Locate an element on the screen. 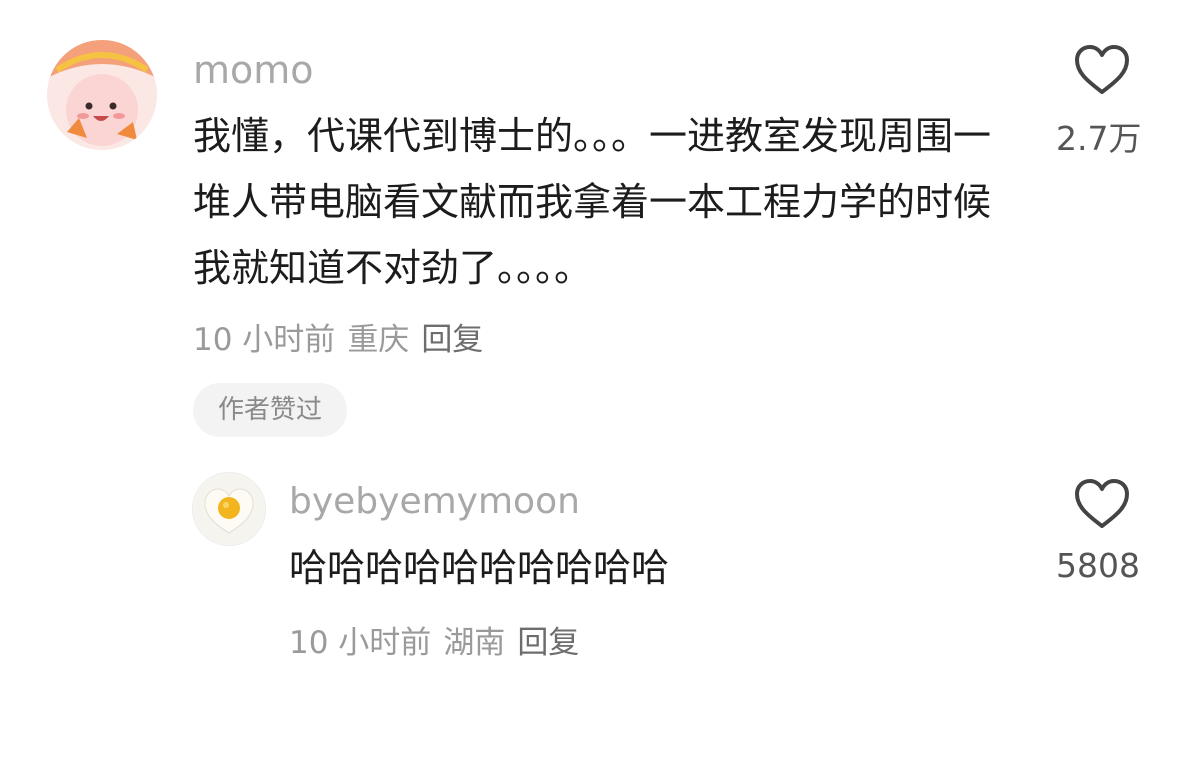 This screenshot has width=1179, height=768. comment-meta: 10 小时前 湖南 回复 is located at coordinates (440, 639).